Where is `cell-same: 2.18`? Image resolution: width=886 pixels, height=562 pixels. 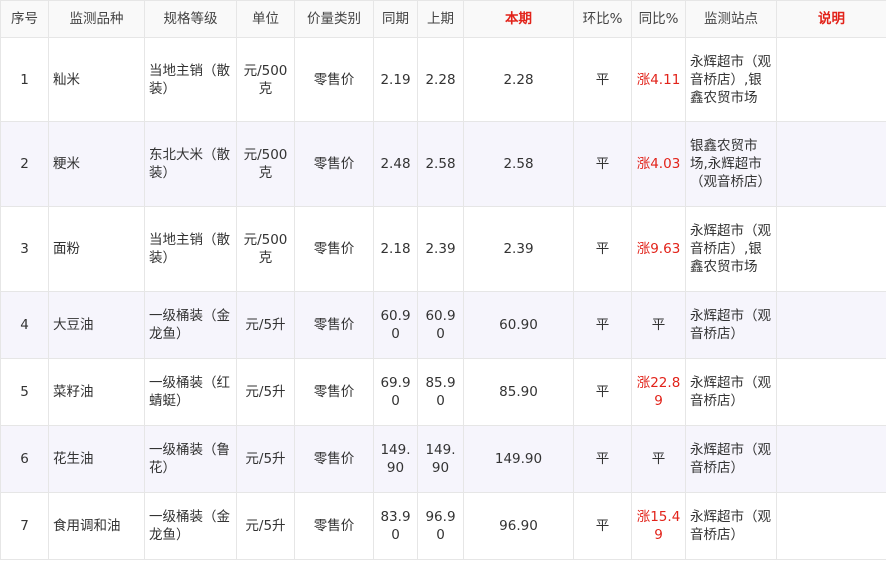
cell-same: 2.18 is located at coordinates (395, 249).